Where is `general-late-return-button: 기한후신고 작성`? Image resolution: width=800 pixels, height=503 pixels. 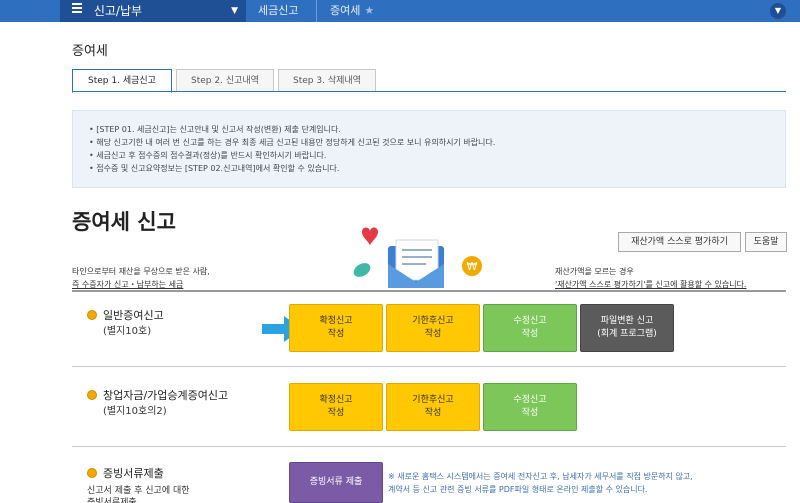 general-late-return-button: 기한후신고 작성 is located at coordinates (433, 328).